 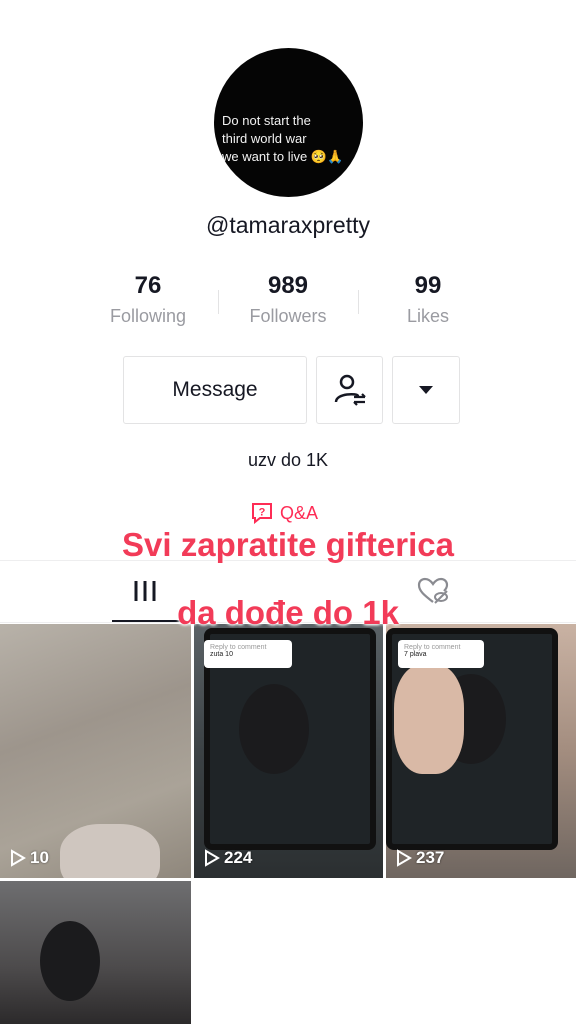 I want to click on overlay-caption-line2: da dođe do 1k, so click(x=288, y=612).